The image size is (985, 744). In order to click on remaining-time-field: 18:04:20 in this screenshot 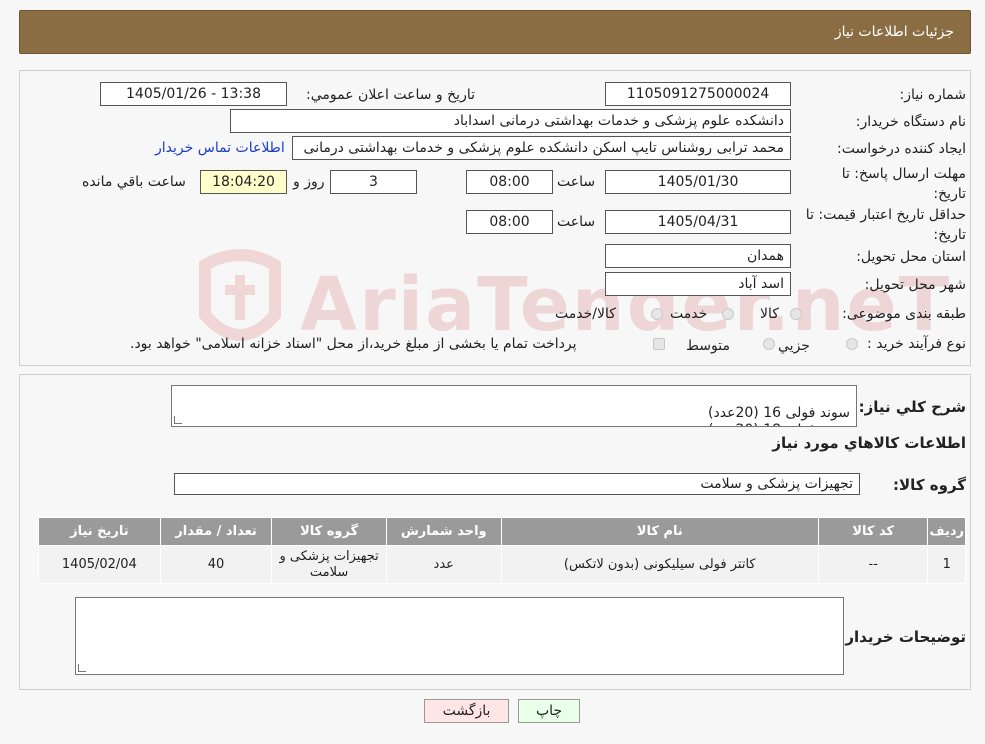, I will do `click(243, 182)`.